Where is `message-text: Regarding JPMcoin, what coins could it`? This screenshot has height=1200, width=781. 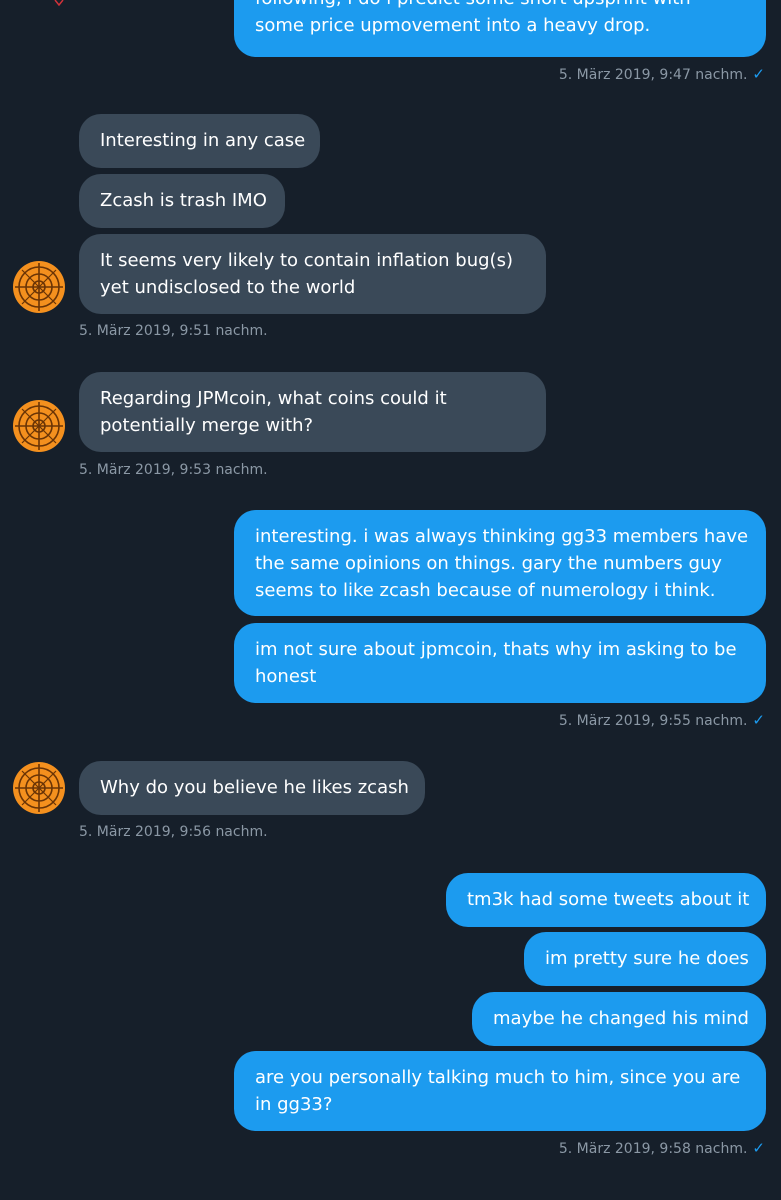
message-text: Regarding JPMcoin, what coins could it is located at coordinates (273, 398).